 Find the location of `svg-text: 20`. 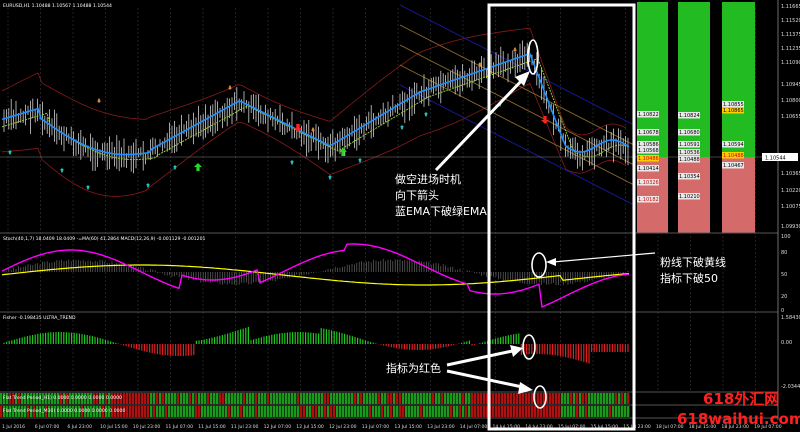

svg-text: 20 is located at coordinates (784, 297).